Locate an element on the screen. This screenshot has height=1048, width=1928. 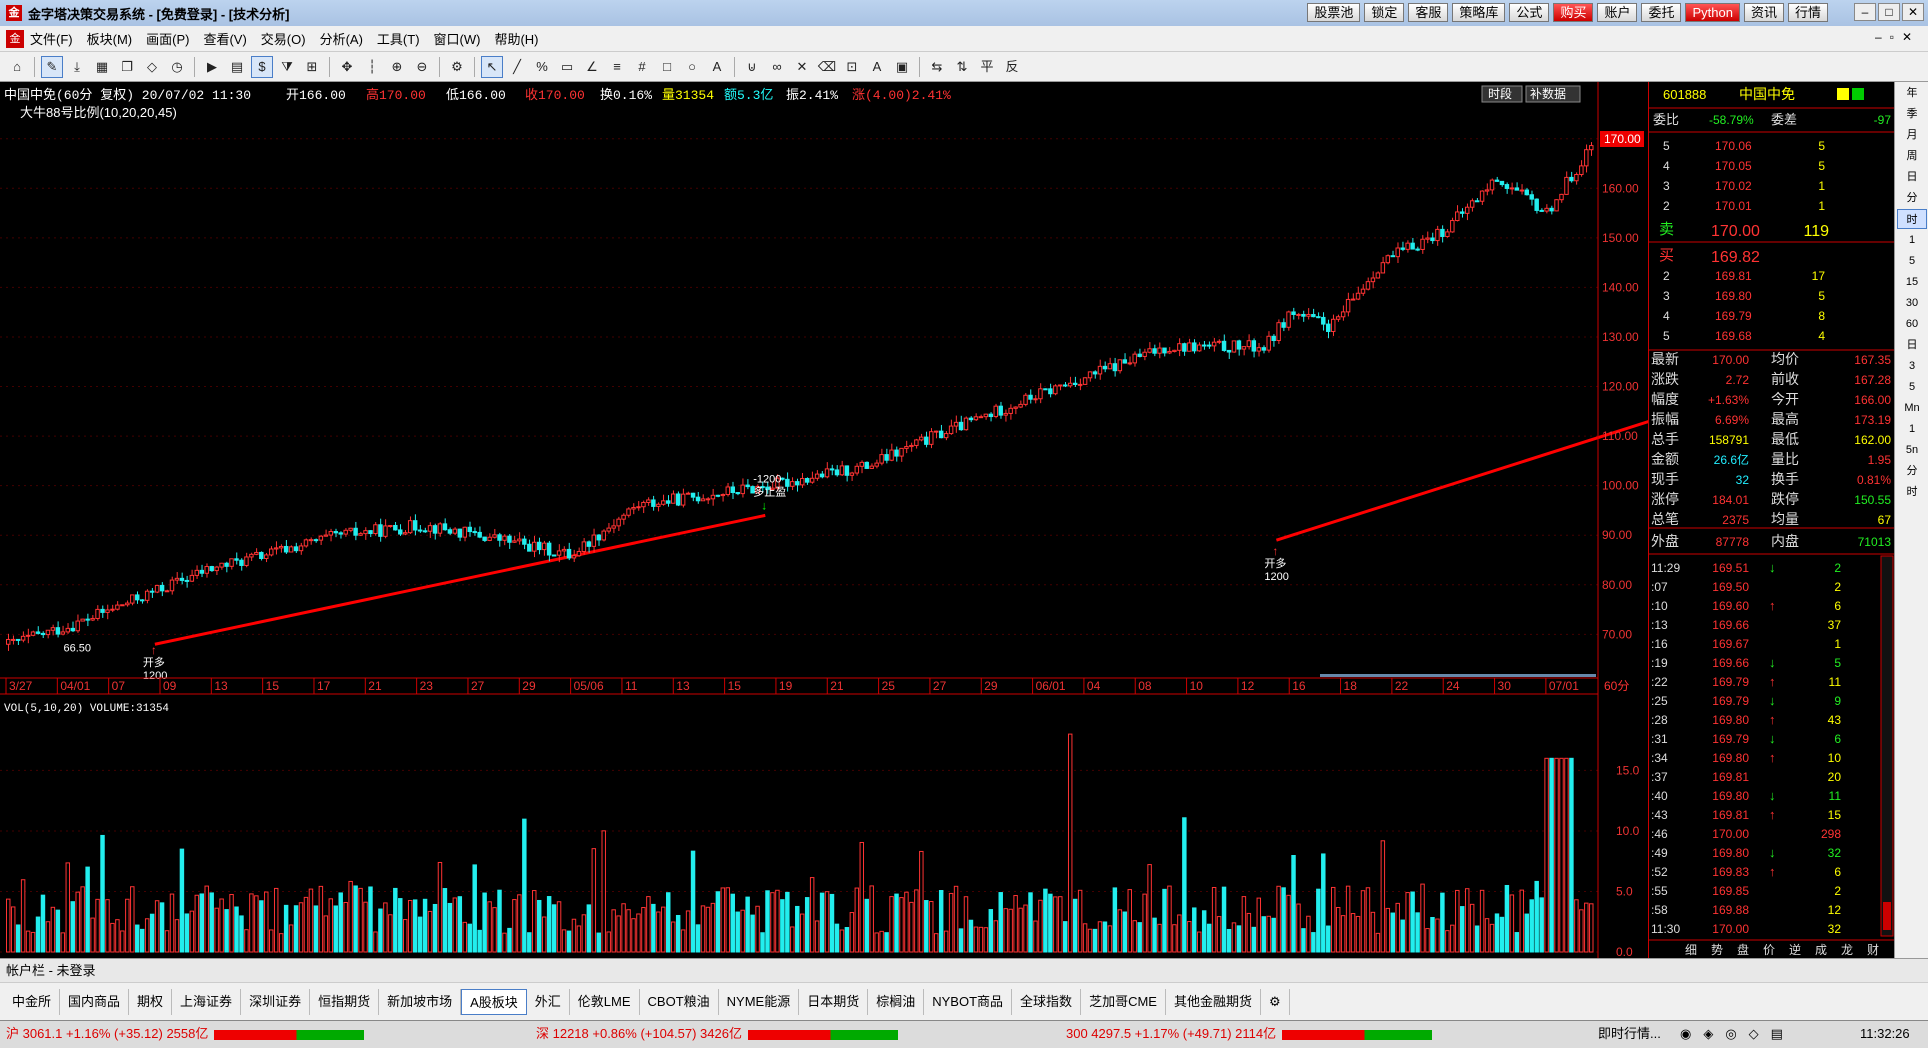
quote-detail-tab-3: 价 is located at coordinates (1769, 950).